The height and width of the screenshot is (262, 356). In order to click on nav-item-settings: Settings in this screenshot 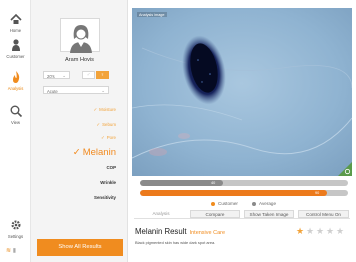, I will do `click(15, 228)`.